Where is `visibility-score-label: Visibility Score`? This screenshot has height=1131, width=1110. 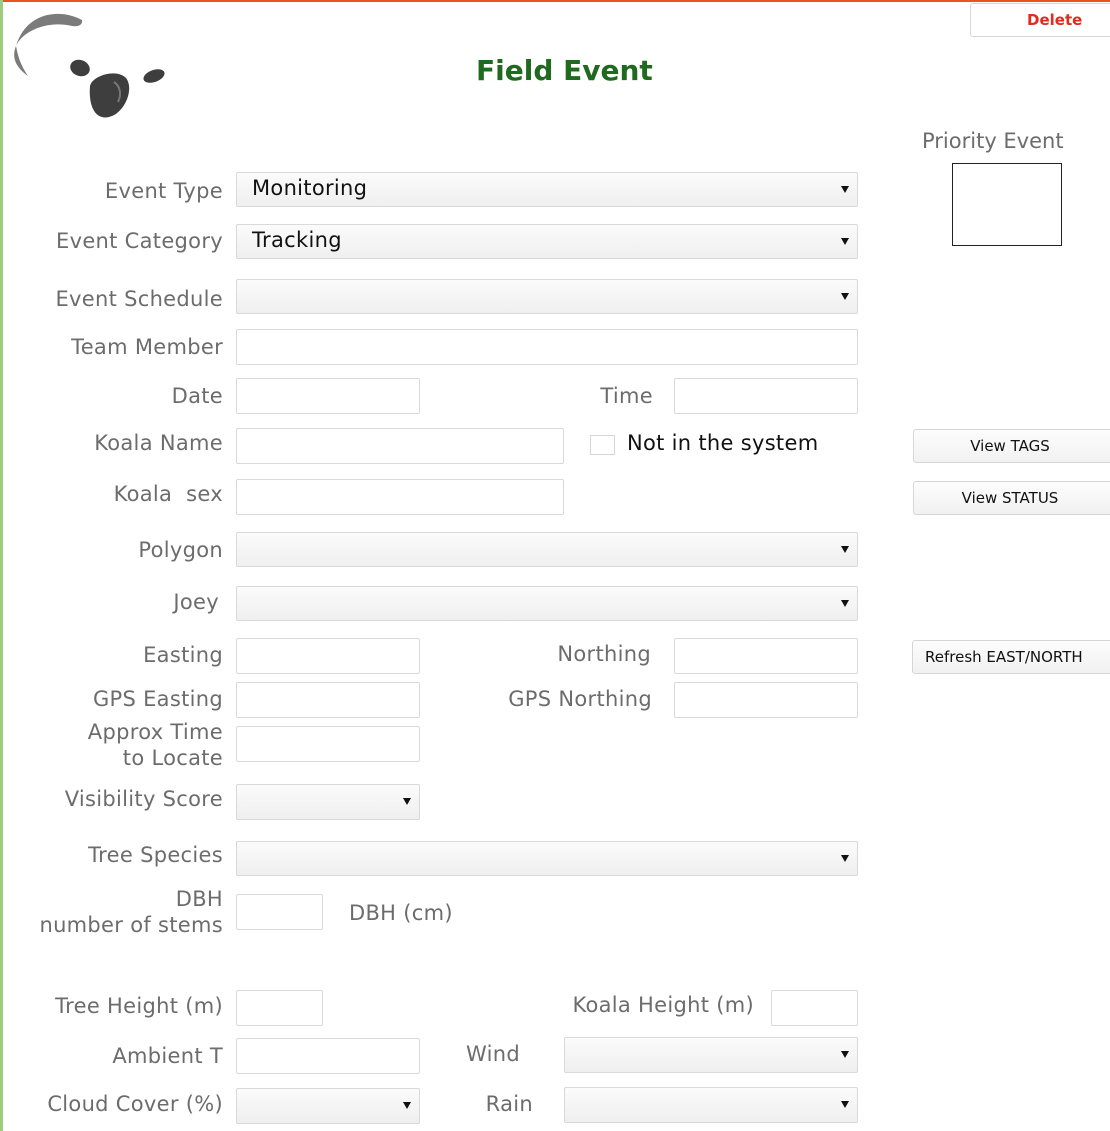 visibility-score-label: Visibility Score is located at coordinates (143, 799).